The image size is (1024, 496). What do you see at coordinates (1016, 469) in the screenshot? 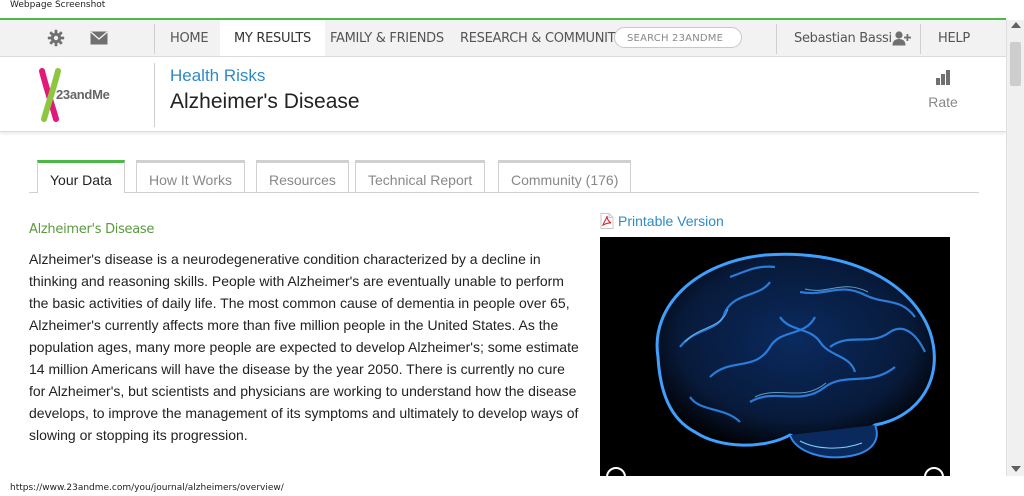
I see `scroll-down-arrow-icon` at bounding box center [1016, 469].